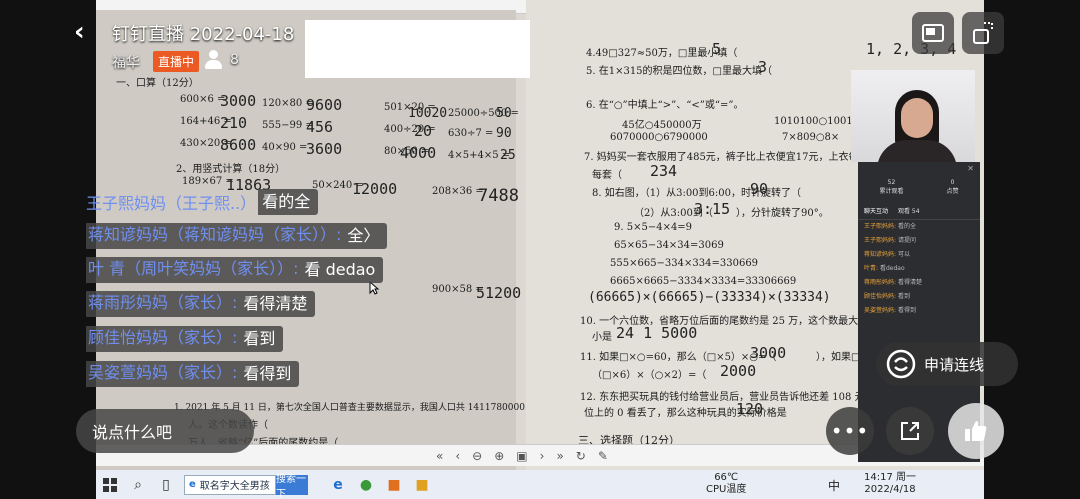  Describe the element at coordinates (165, 431) in the screenshot. I see `comment-input: 说点什么吧` at that location.